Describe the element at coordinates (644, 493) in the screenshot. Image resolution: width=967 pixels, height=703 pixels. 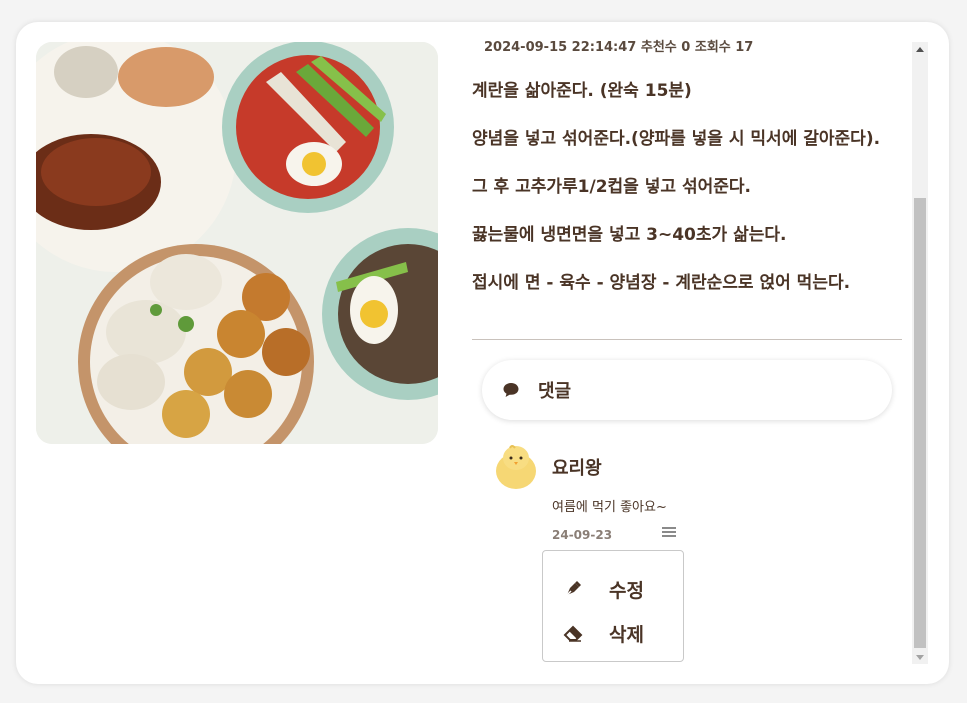
I see `comment-item: 요리왕 여름에 먹기 좋아요~ 24-09-23` at that location.